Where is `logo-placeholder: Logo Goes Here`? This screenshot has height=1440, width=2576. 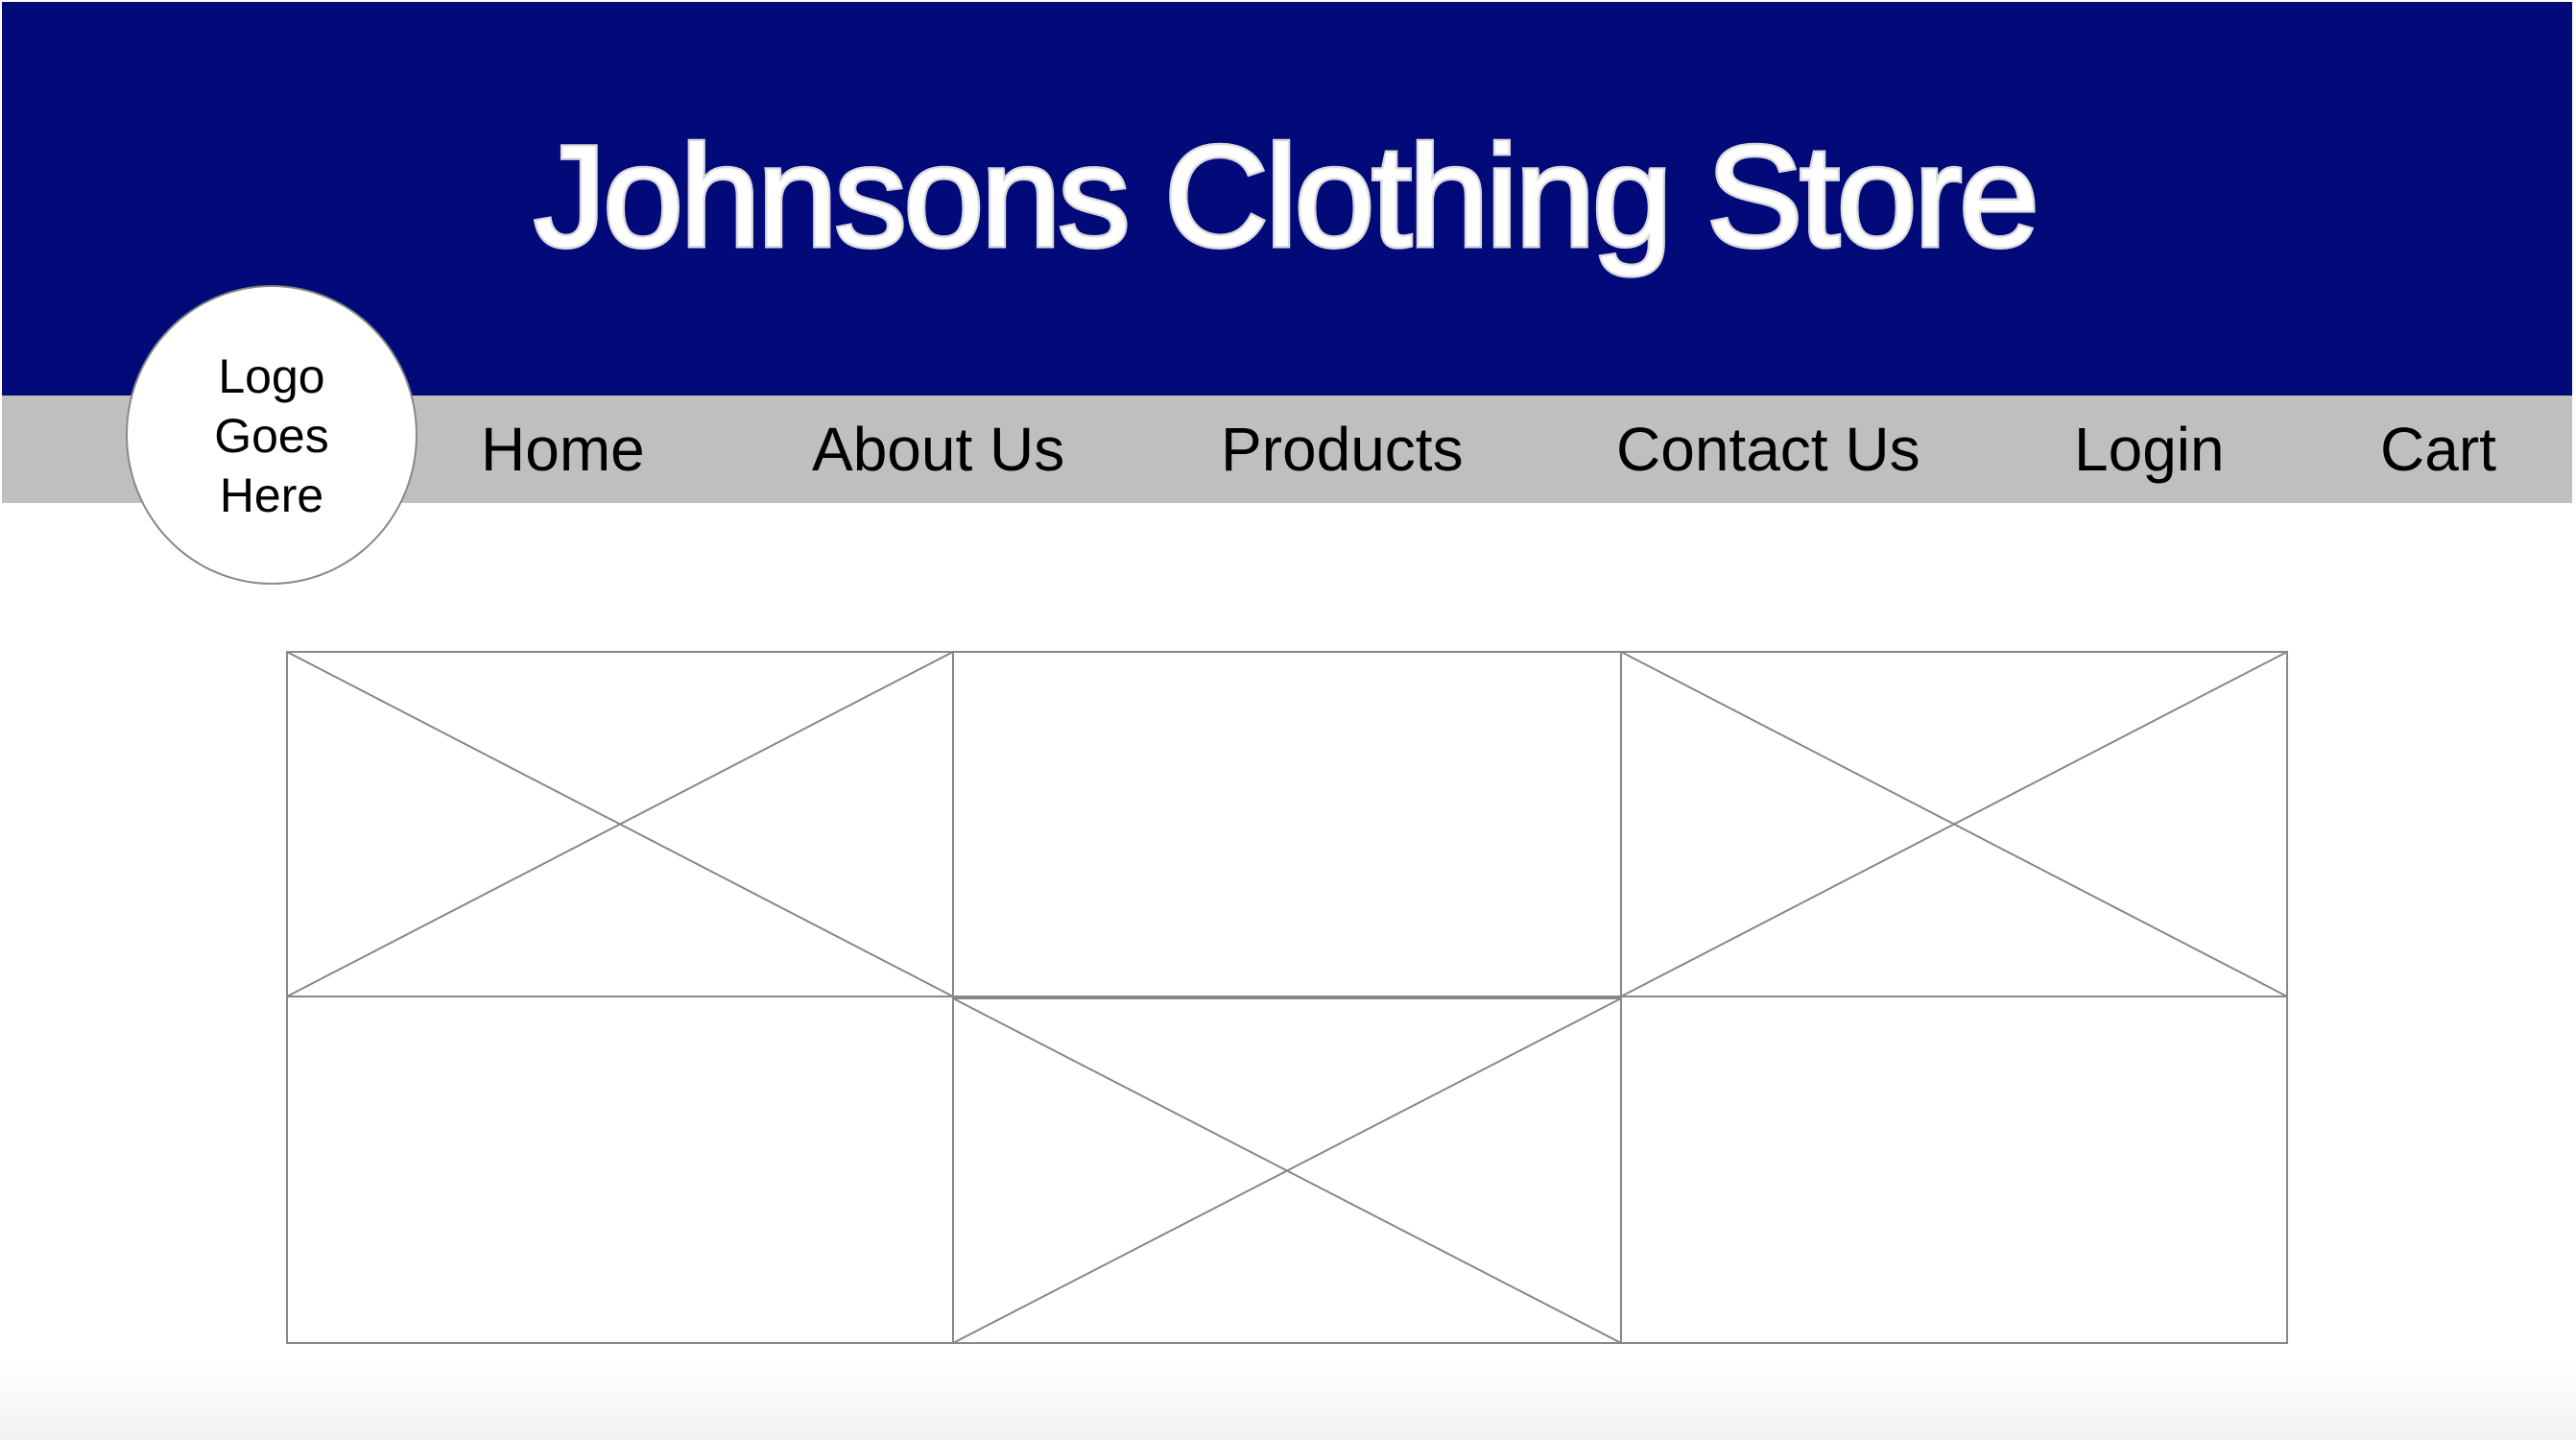 logo-placeholder: Logo Goes Here is located at coordinates (271, 435).